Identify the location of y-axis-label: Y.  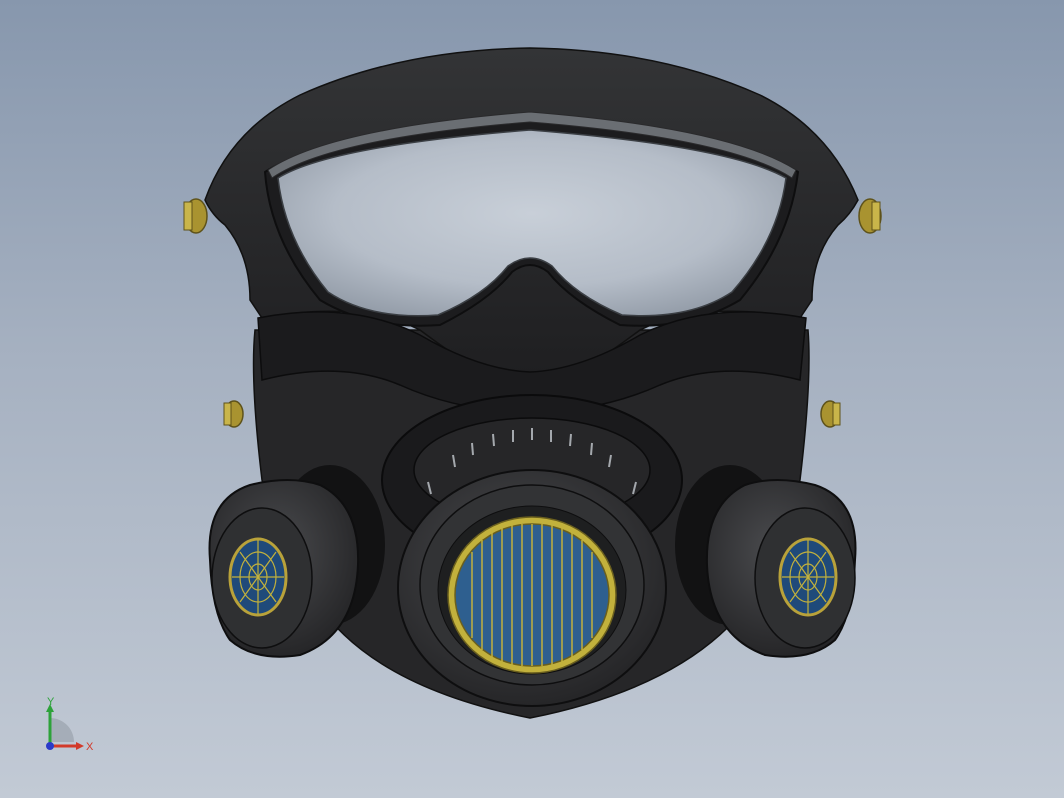
(51, 702).